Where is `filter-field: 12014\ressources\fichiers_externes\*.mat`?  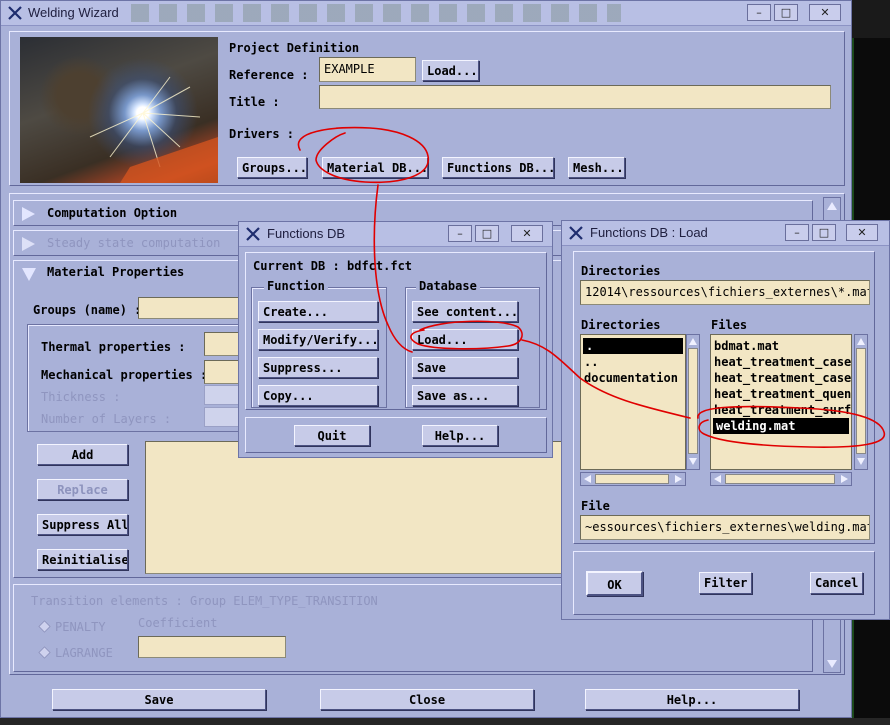
filter-field: 12014\ressources\fichiers_externes\*.mat is located at coordinates (725, 292).